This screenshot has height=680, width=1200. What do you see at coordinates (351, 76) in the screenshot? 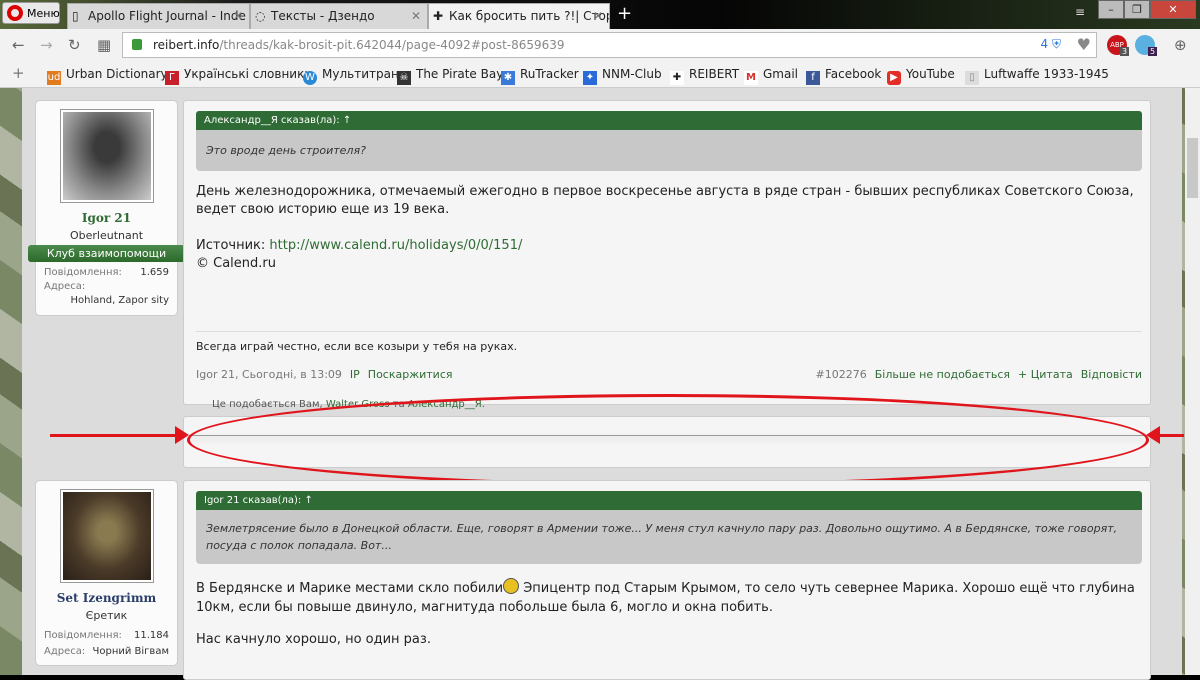
I see `bookmark-multitran: W Мультитран` at bounding box center [351, 76].